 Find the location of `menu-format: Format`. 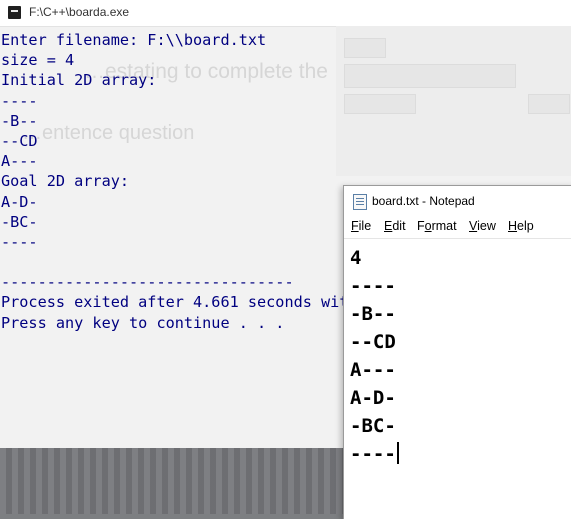

menu-format: Format is located at coordinates (437, 226).